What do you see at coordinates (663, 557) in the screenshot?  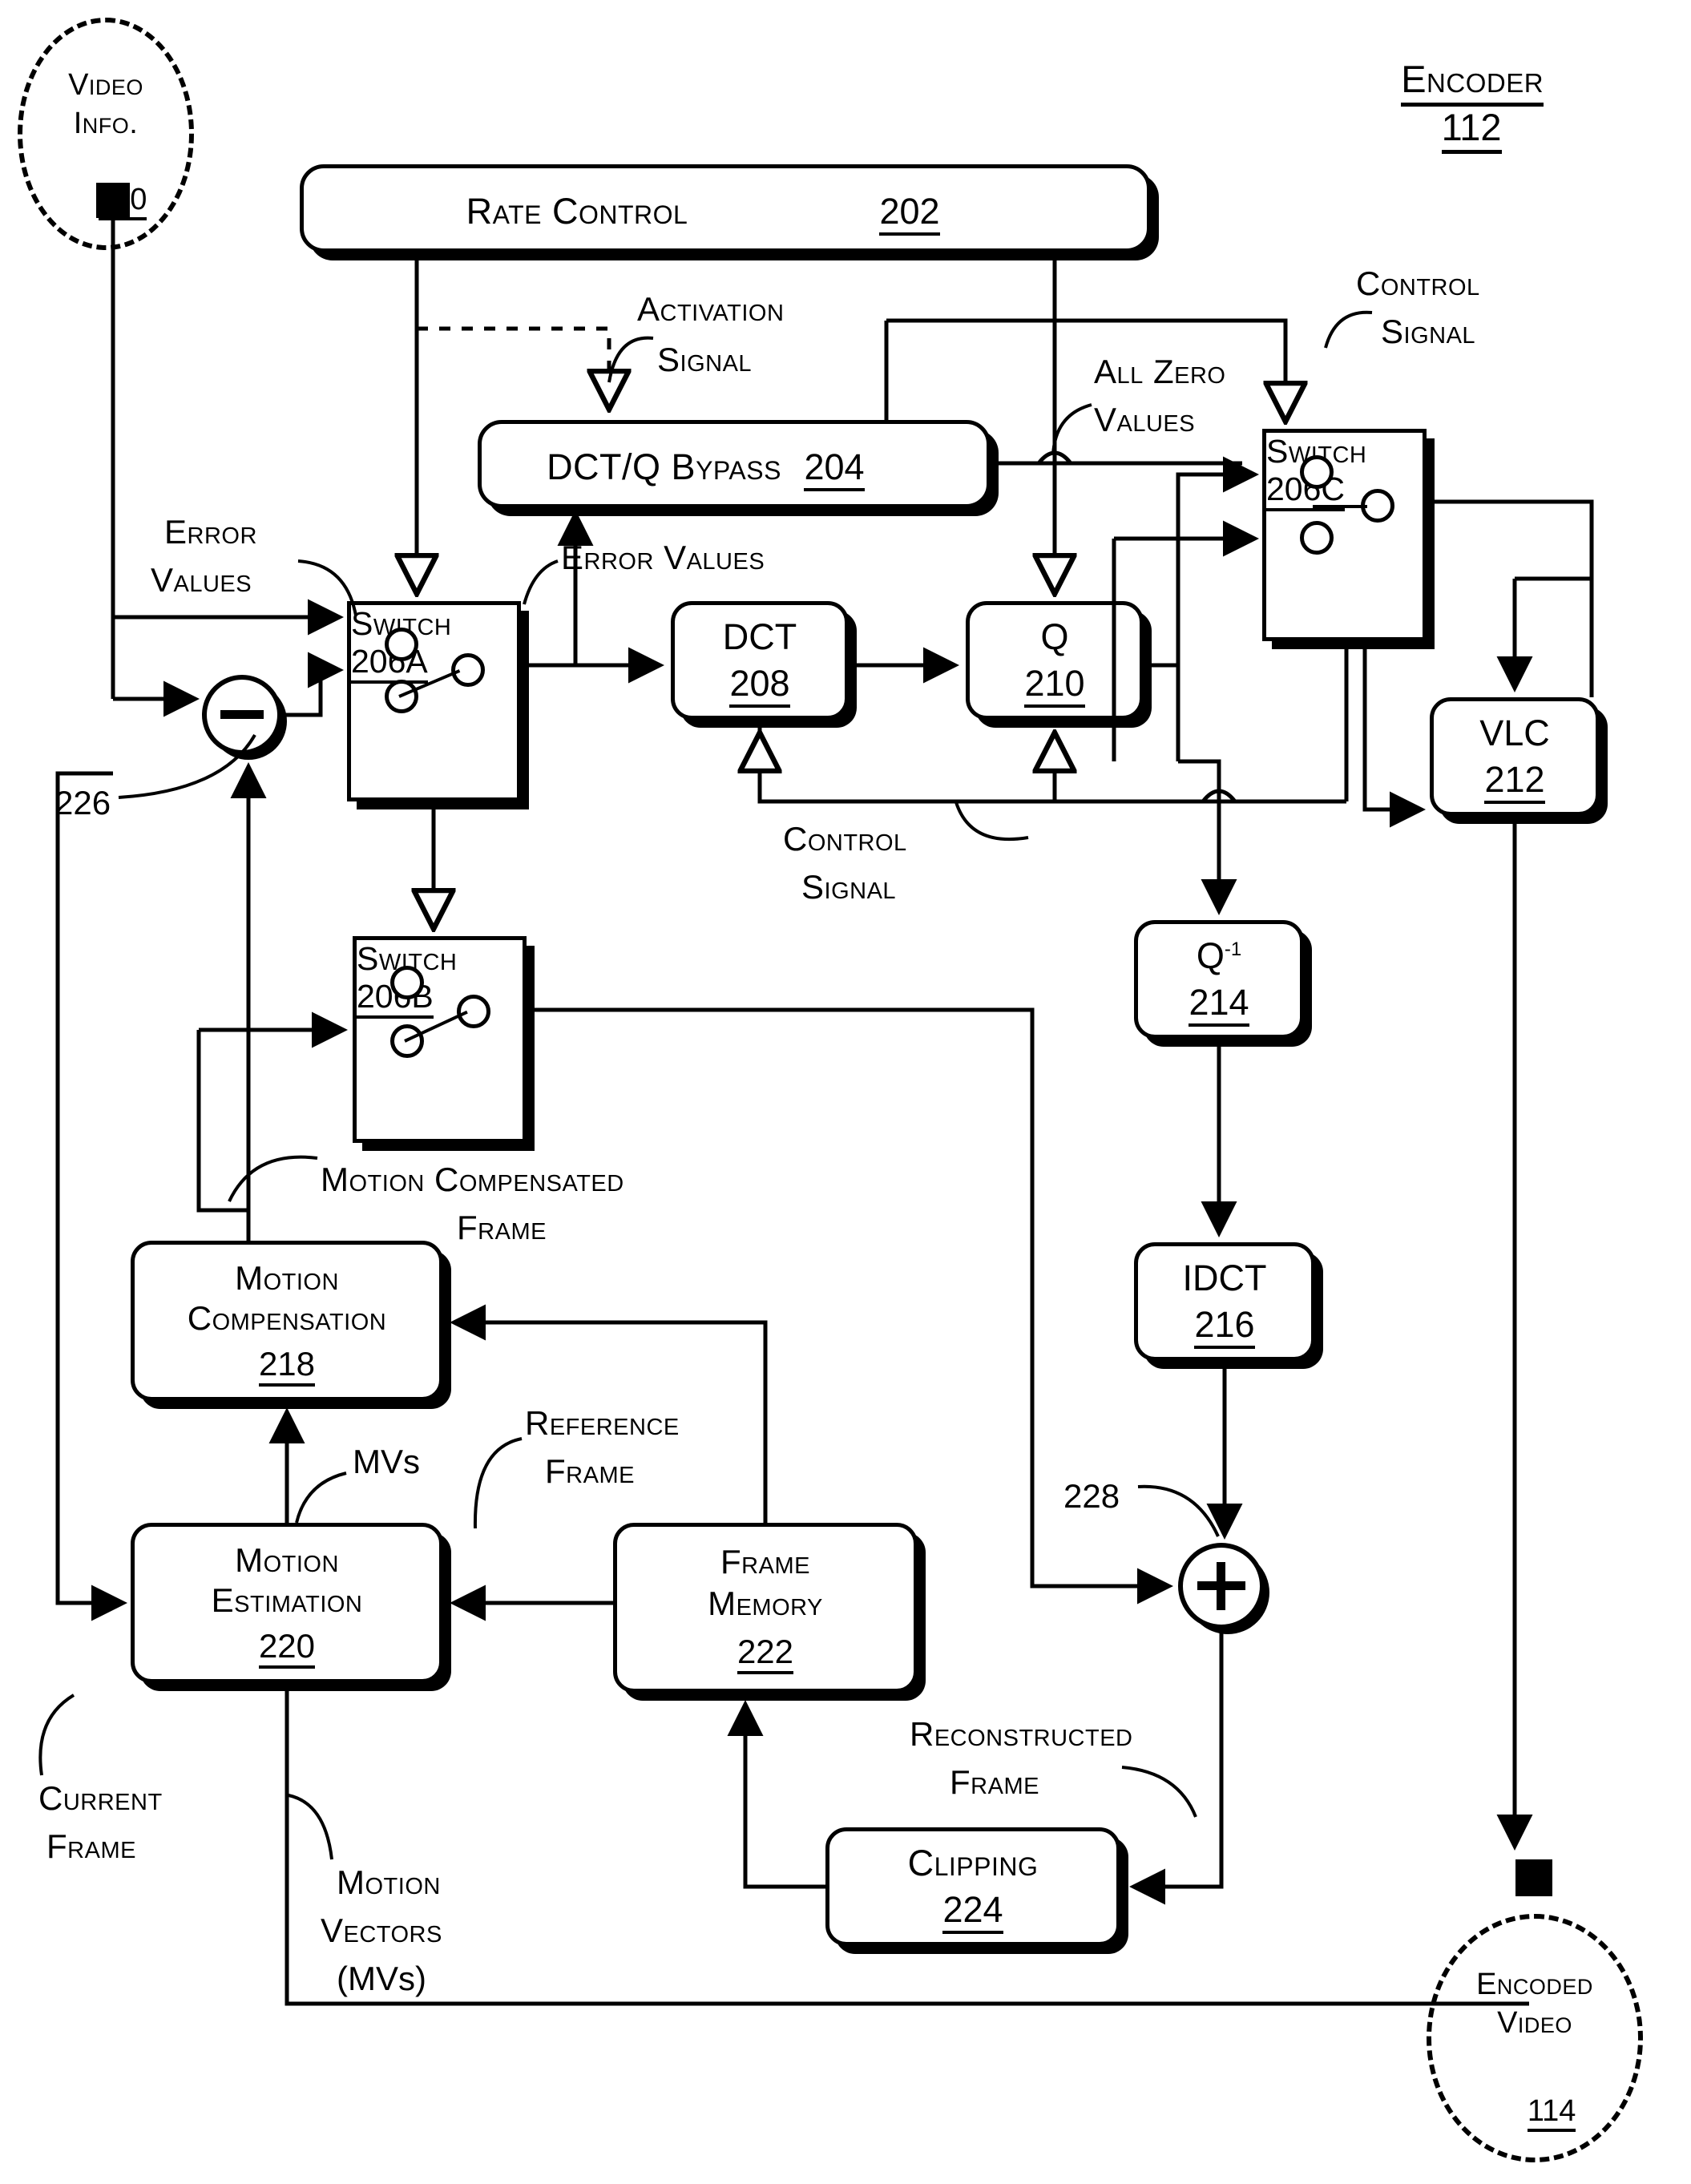 I see `label-error-values-bypass: Error Values` at bounding box center [663, 557].